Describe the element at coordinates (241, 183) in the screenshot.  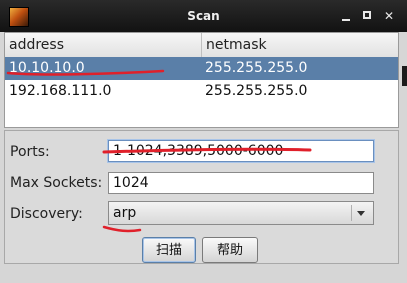
I see `max-sockets-input` at that location.